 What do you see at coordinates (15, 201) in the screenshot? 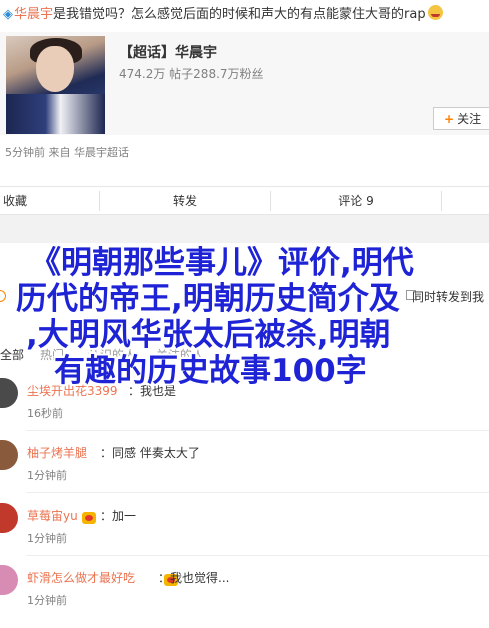
I see `favorite-button: 收藏` at bounding box center [15, 201].